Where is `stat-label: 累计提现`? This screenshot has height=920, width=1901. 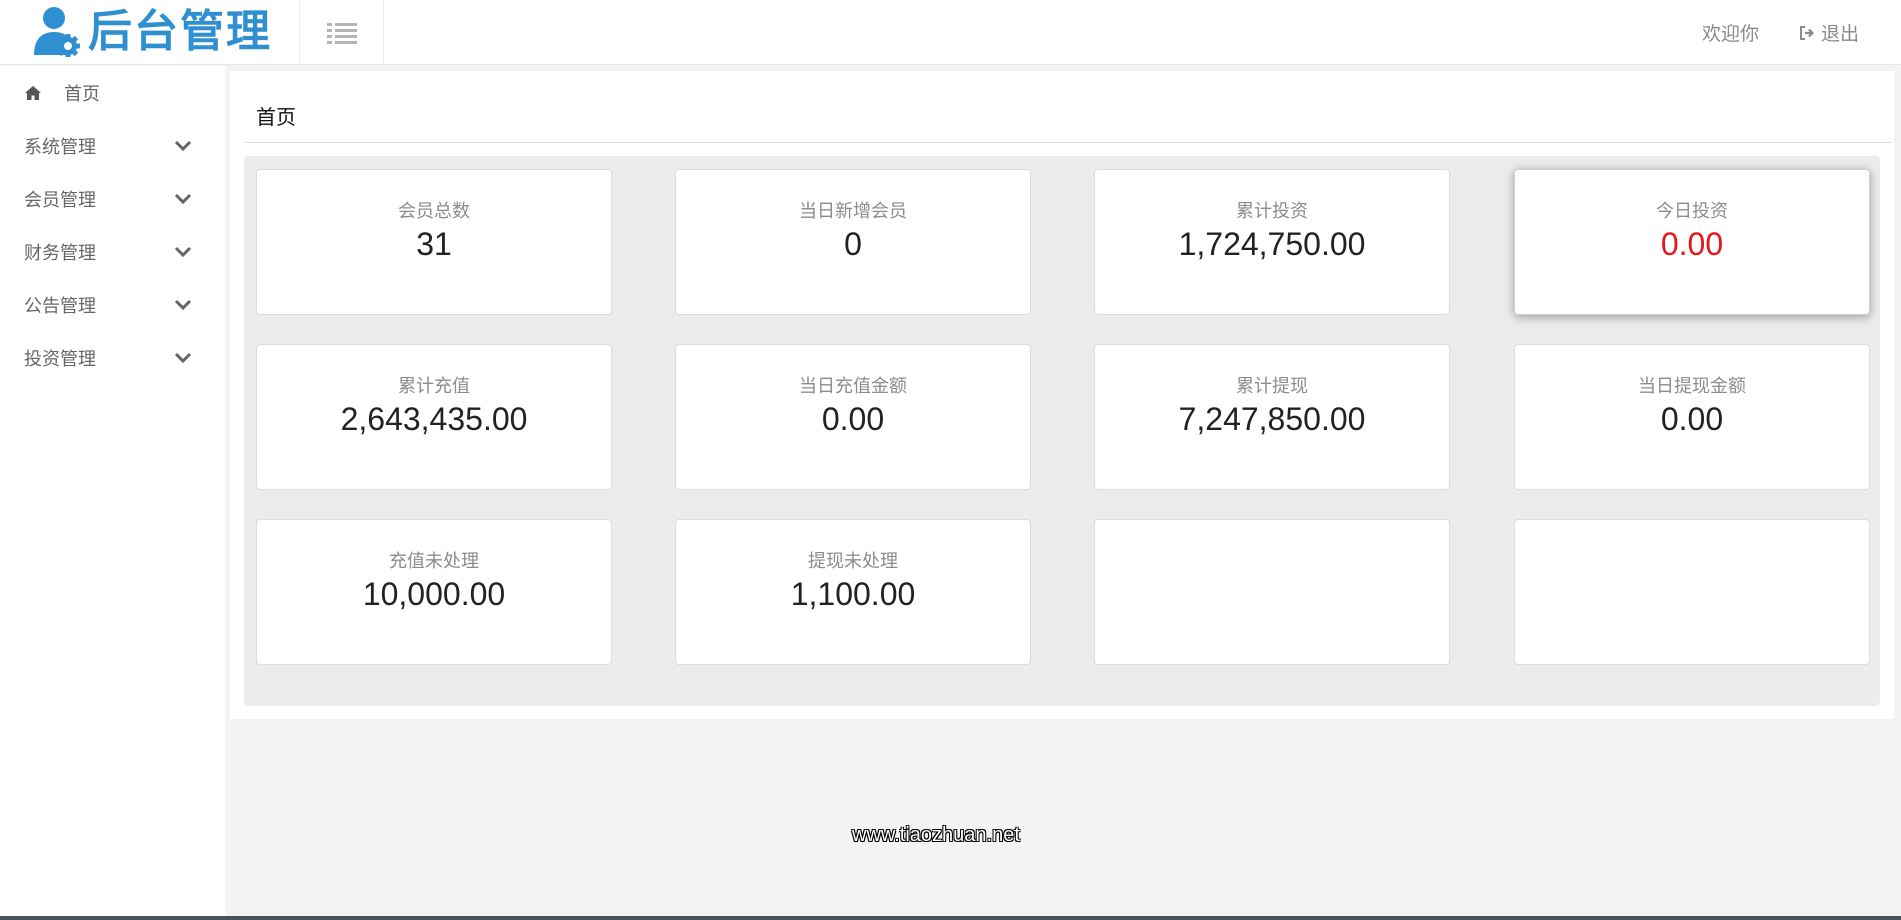 stat-label: 累计提现 is located at coordinates (1272, 386).